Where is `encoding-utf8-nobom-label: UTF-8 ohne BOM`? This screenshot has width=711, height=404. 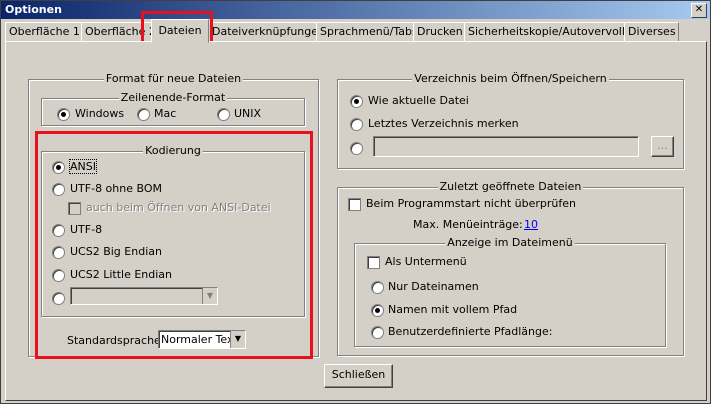
encoding-utf8-nobom-label: UTF-8 ohne BOM is located at coordinates (116, 188).